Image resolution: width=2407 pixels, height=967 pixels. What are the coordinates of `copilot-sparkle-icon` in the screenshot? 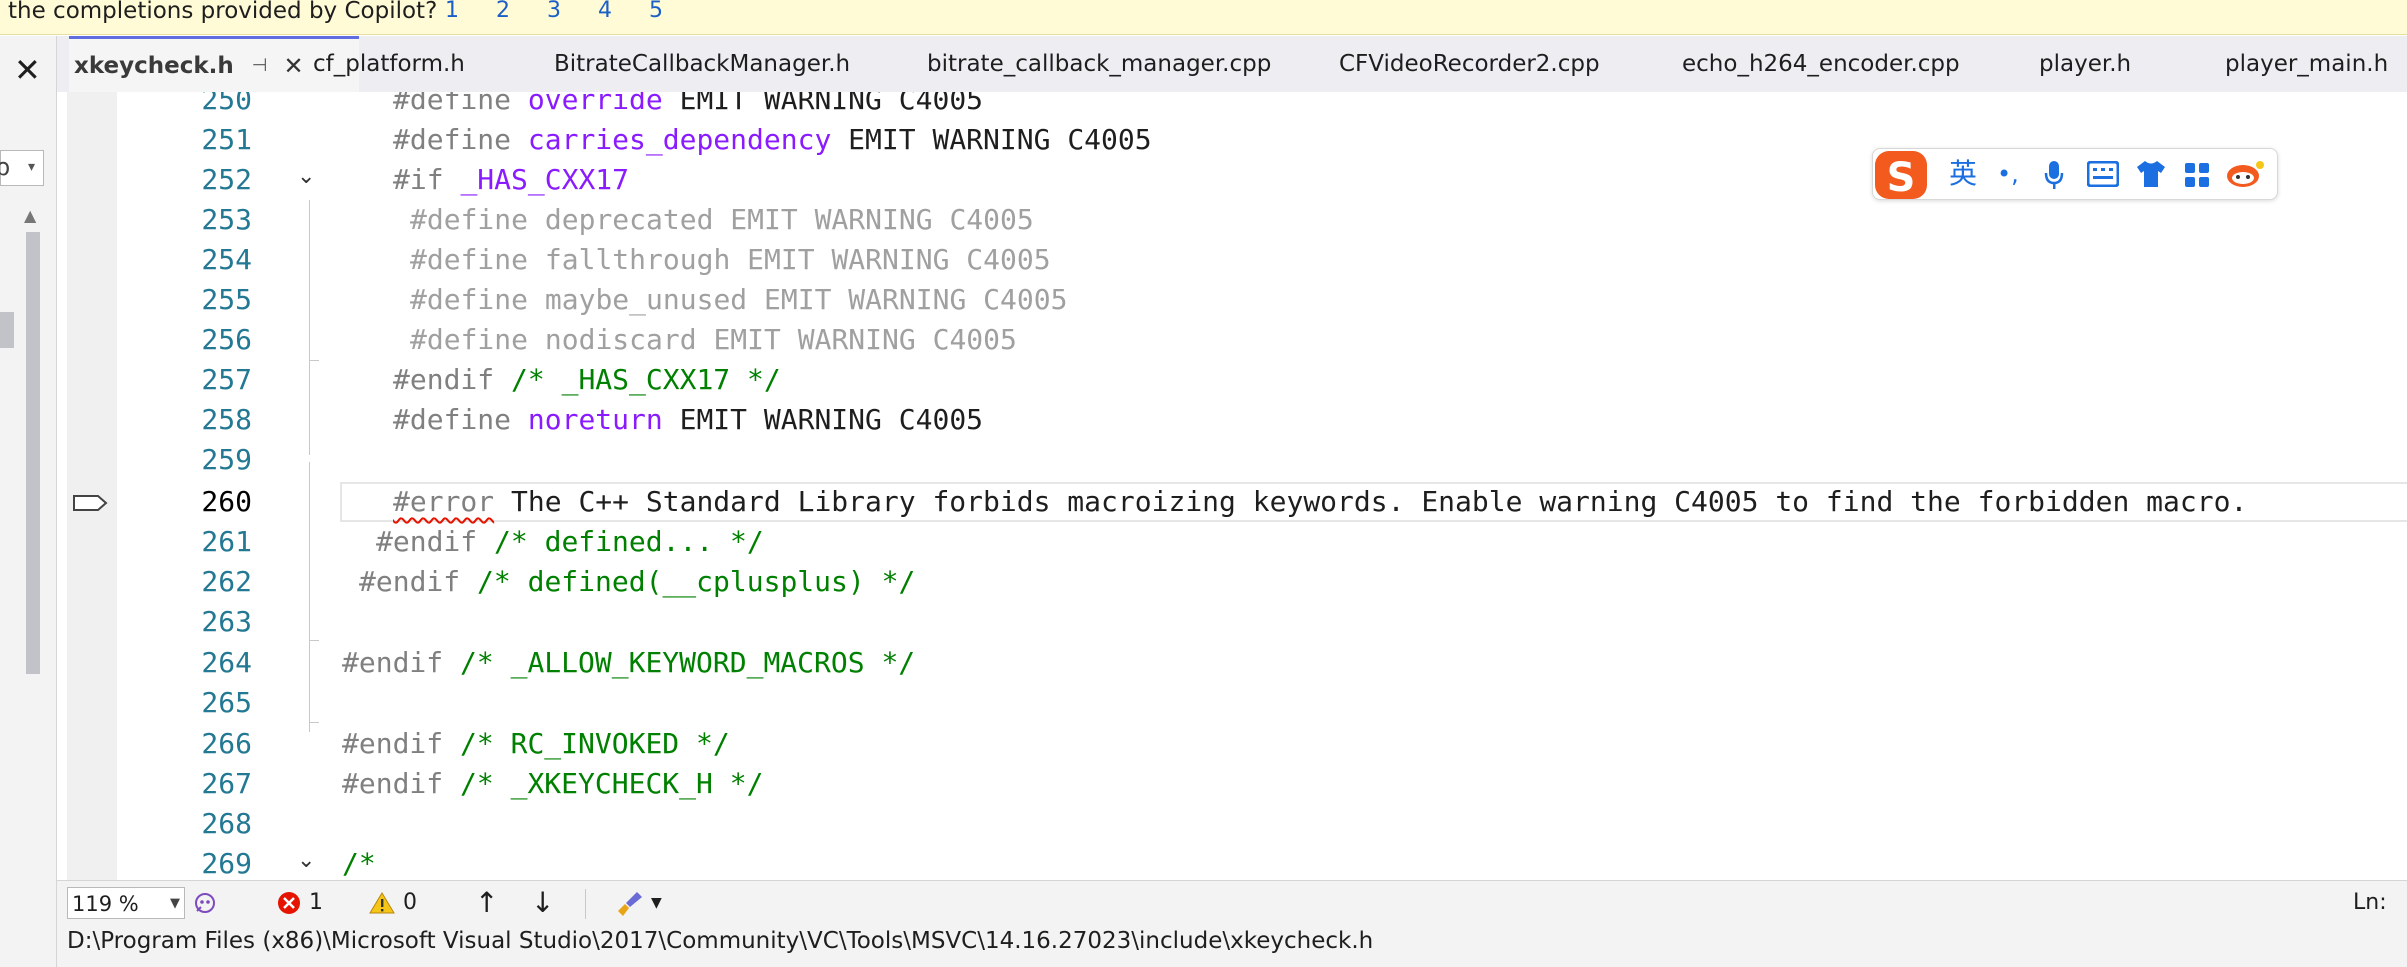 It's located at (207, 904).